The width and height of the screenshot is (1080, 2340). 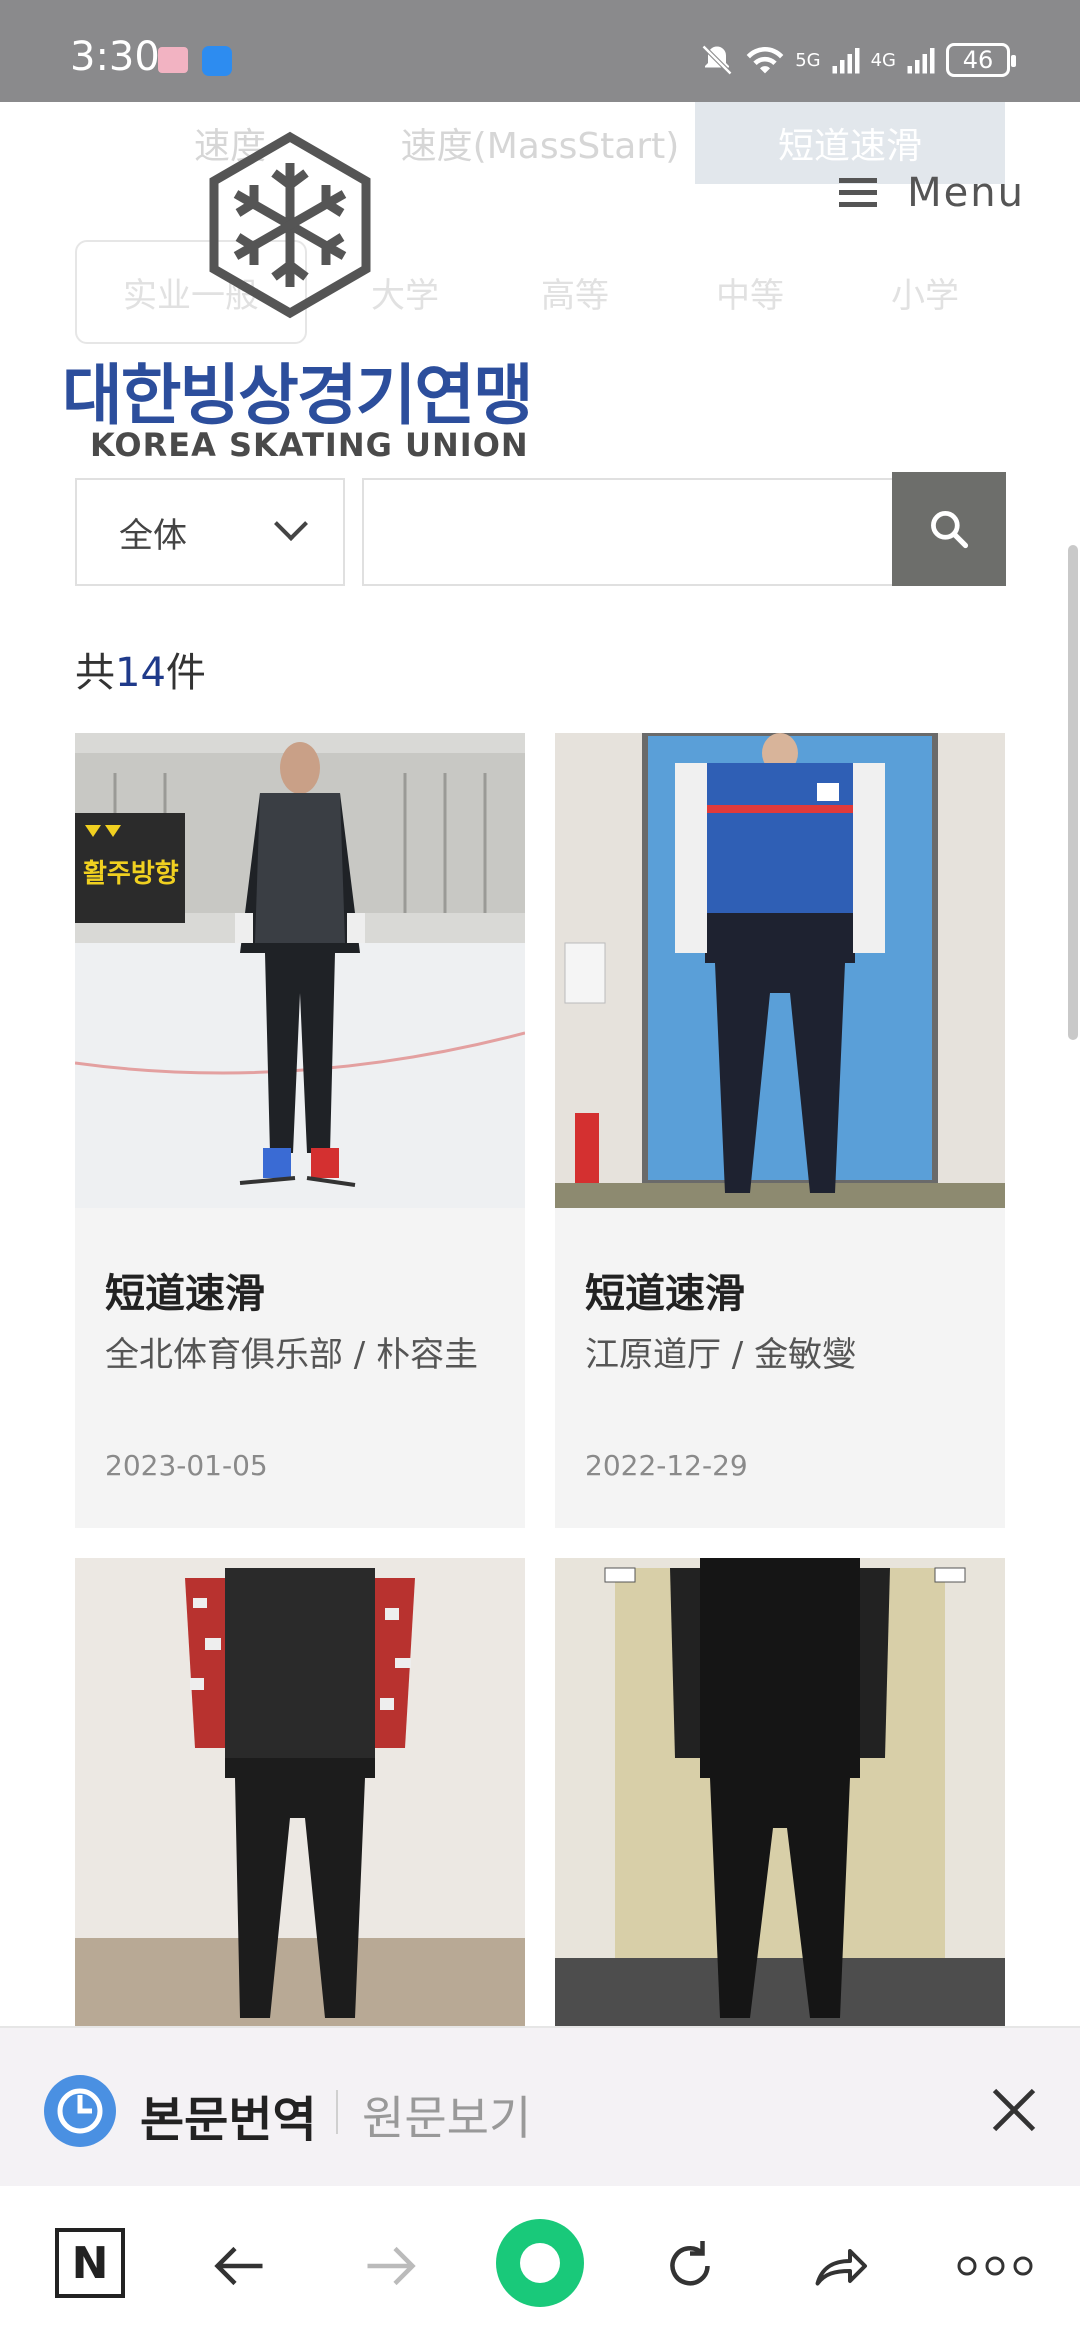 What do you see at coordinates (750, 292) in the screenshot?
I see `subtab-middle: 中等` at bounding box center [750, 292].